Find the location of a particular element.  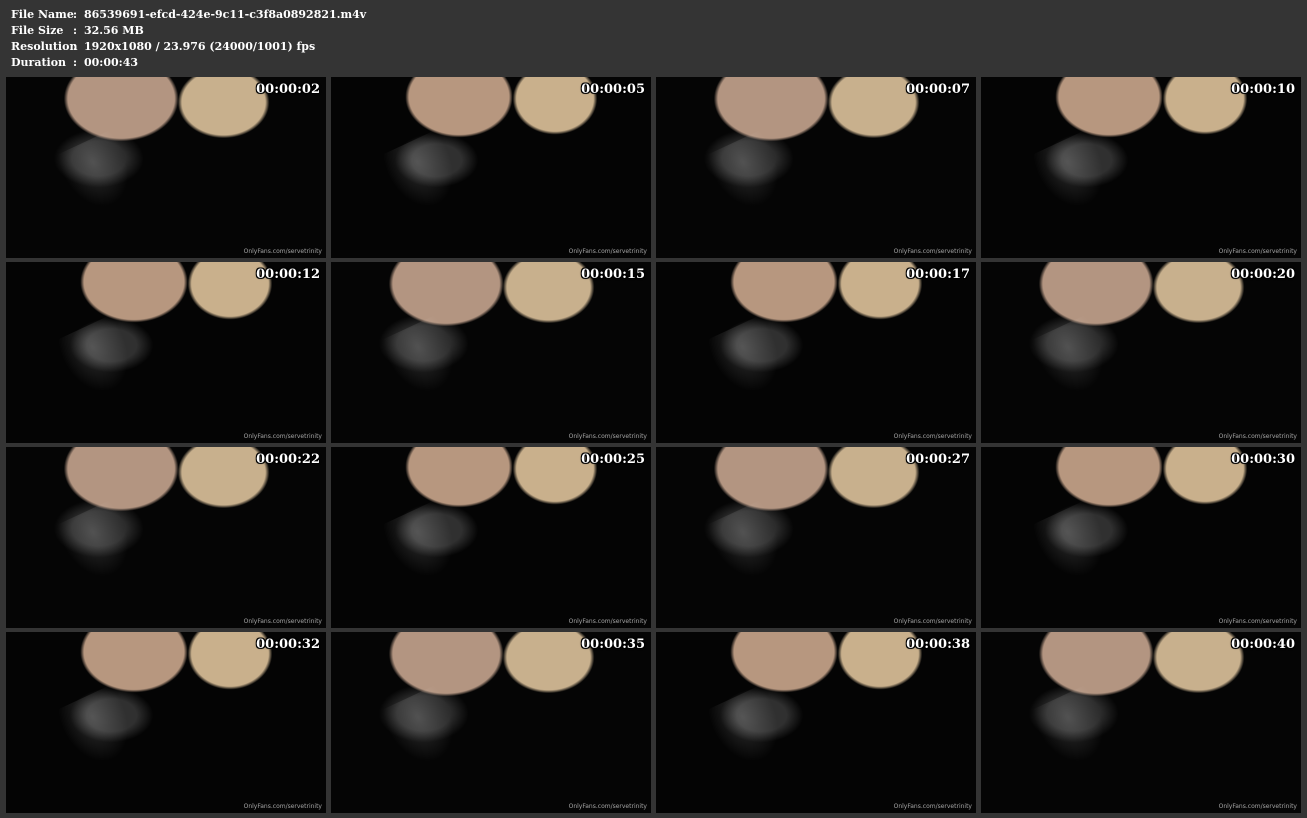

resolution-label: Resolution is located at coordinates (44, 46).